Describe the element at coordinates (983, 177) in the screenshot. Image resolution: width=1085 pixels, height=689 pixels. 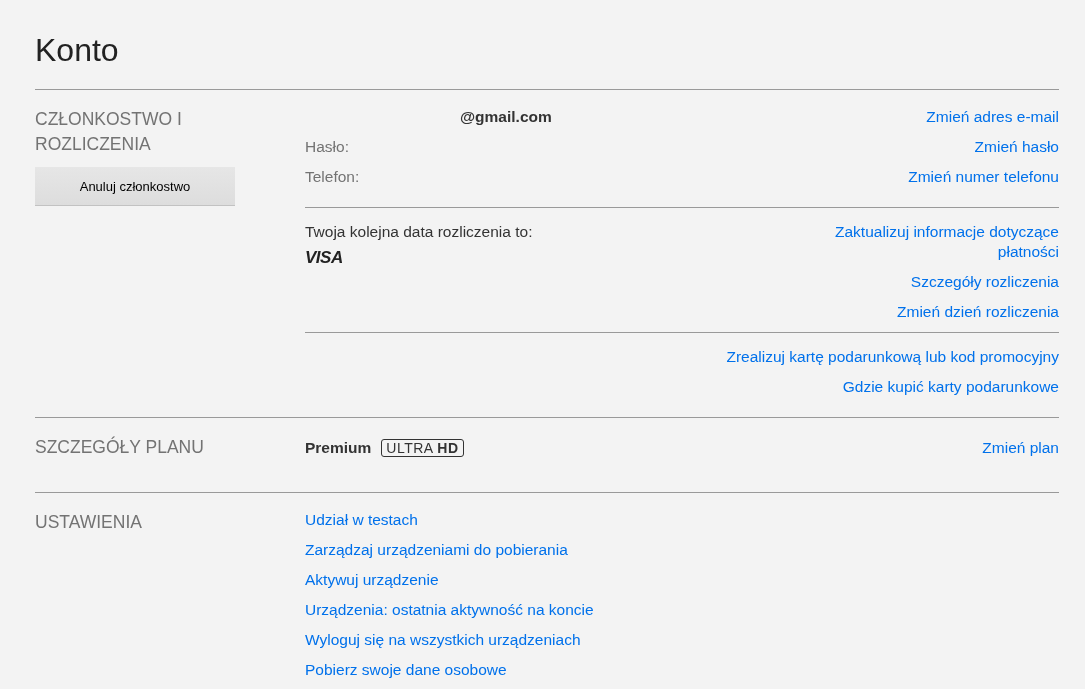
I see `change-link: Zmień numer telefonu` at that location.